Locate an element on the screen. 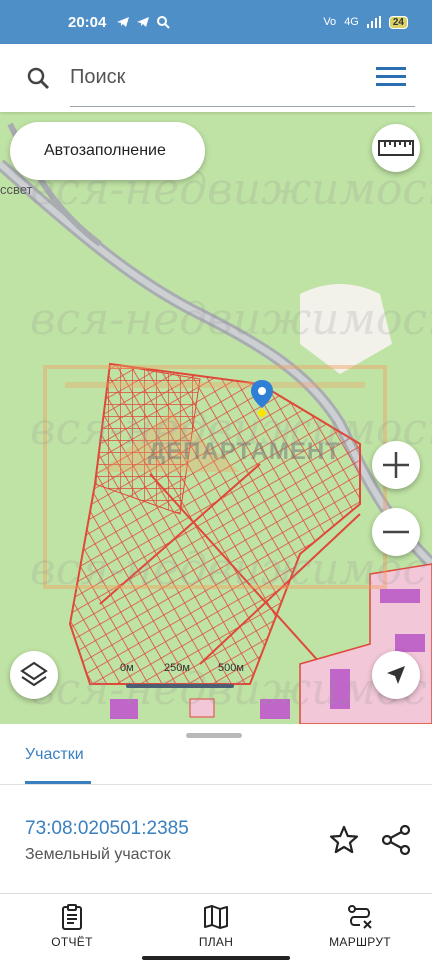 The width and height of the screenshot is (432, 960). scale-bar is located at coordinates (180, 686).